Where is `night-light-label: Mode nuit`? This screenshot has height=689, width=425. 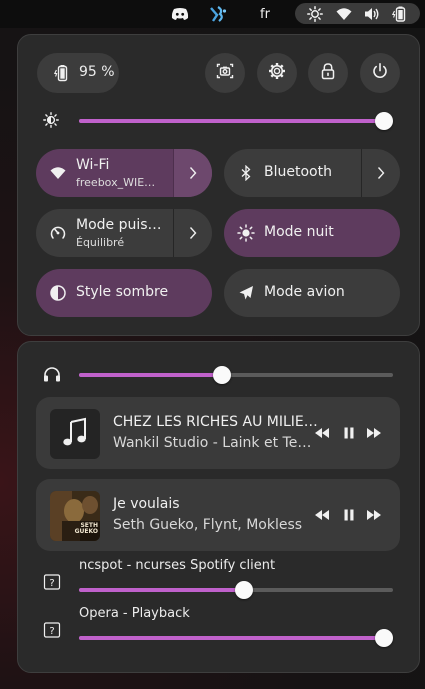
night-light-label: Mode nuit is located at coordinates (299, 232).